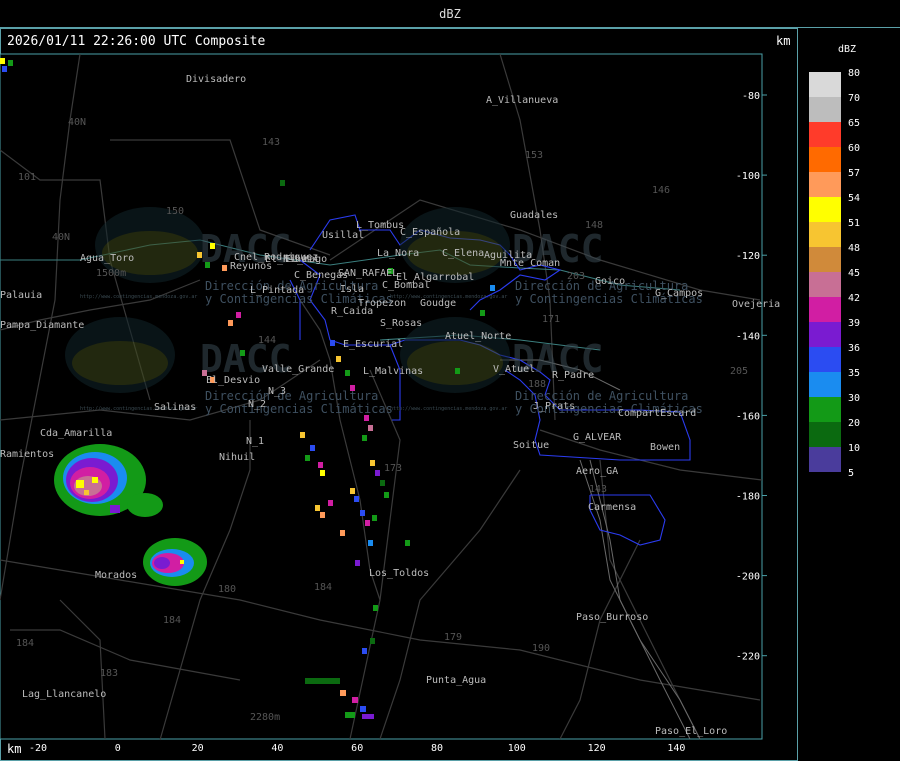 This screenshot has width=900, height=761. I want to click on place-label: Los_Toldos, so click(399, 573).